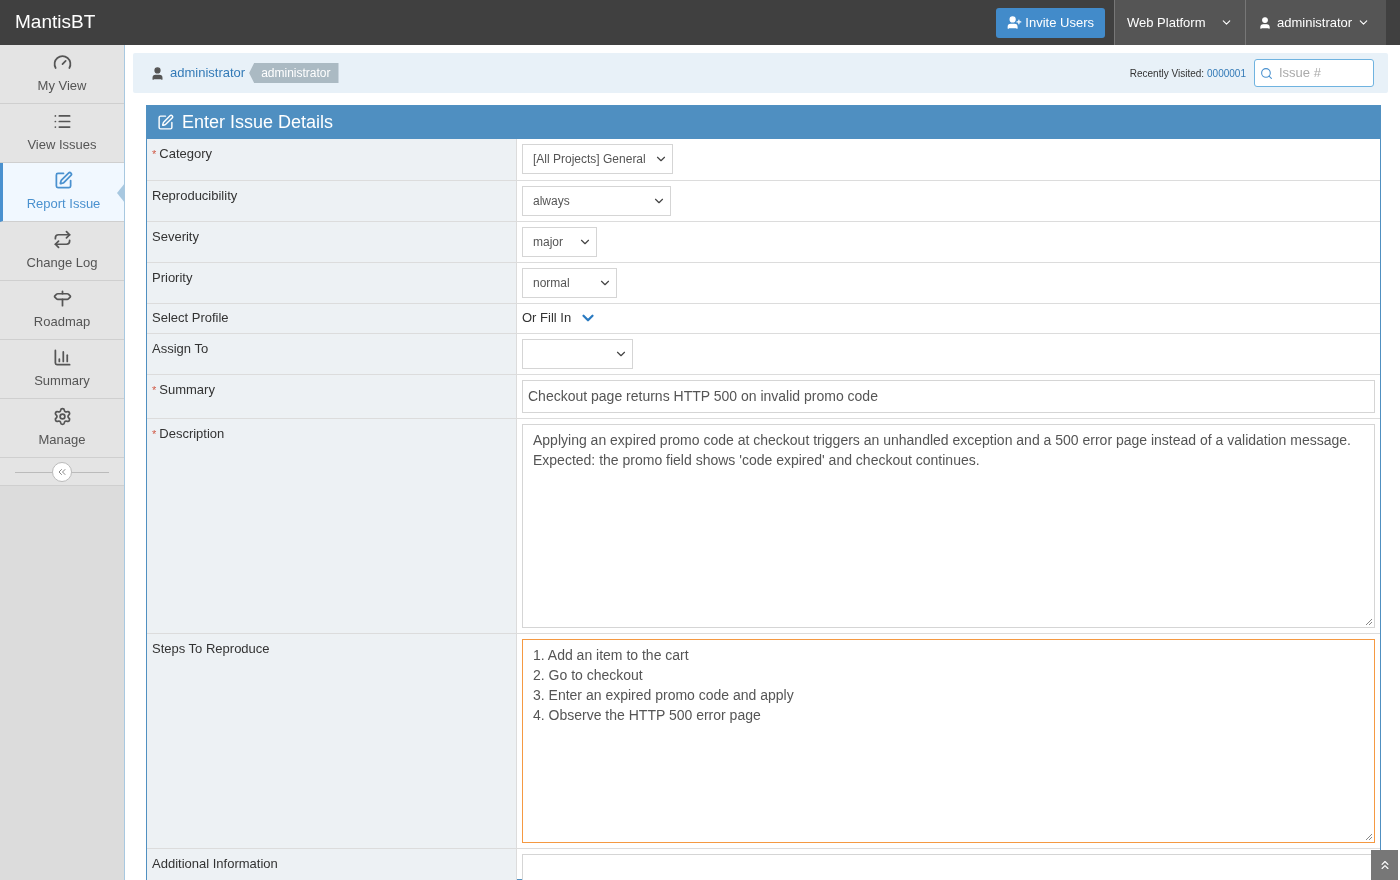 The height and width of the screenshot is (880, 1400). I want to click on field-label: Steps To Reproduce, so click(211, 649).